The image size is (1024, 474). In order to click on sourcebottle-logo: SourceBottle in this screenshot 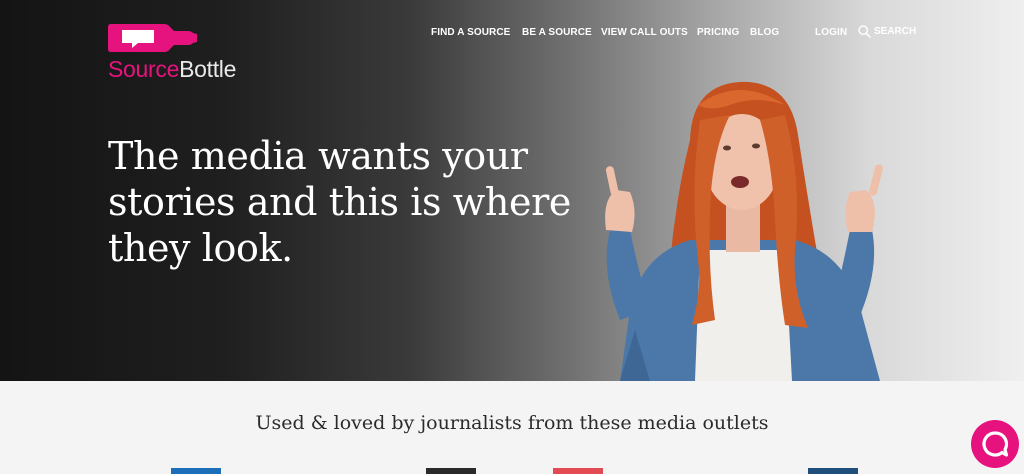, I will do `click(188, 53)`.